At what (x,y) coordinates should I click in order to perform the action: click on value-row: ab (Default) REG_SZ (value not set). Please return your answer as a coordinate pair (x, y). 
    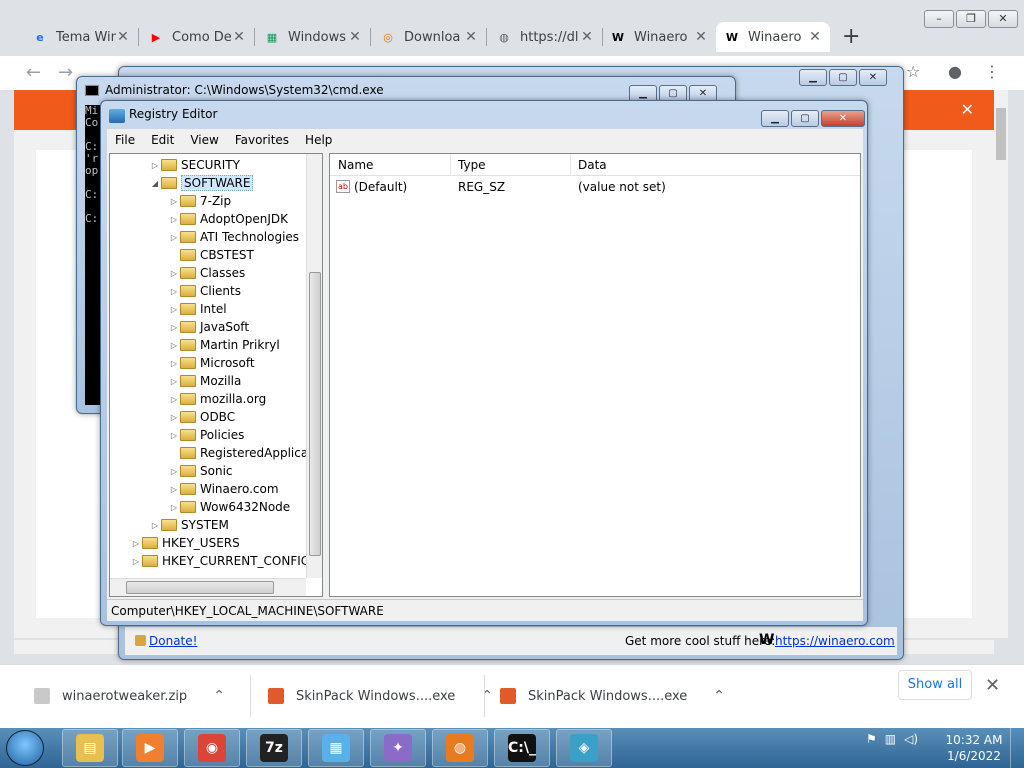
    Looking at the image, I should click on (595, 187).